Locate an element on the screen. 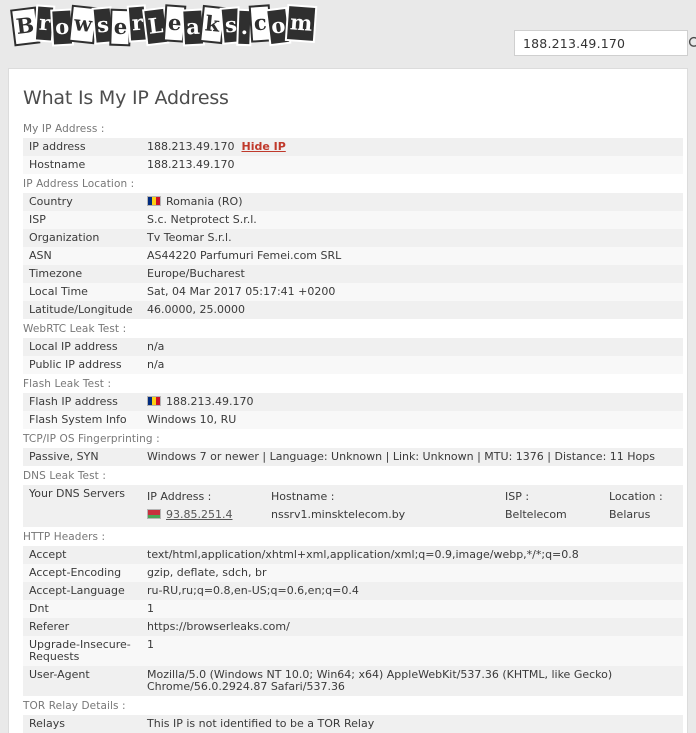 This screenshot has width=696, height=733. table-row: Hostname 188.213.49.170 is located at coordinates (353, 165).